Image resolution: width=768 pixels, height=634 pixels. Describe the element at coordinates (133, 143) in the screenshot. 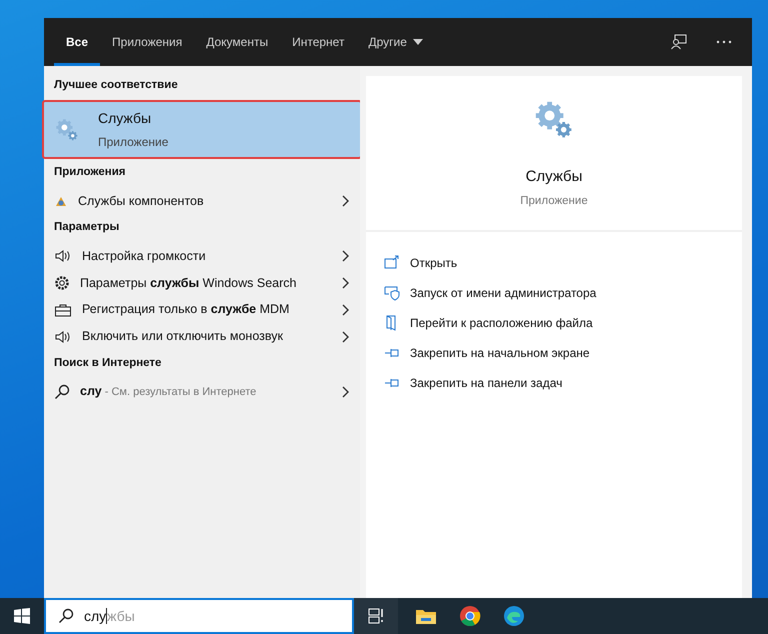

I see `result-subtitle: Приложение` at that location.